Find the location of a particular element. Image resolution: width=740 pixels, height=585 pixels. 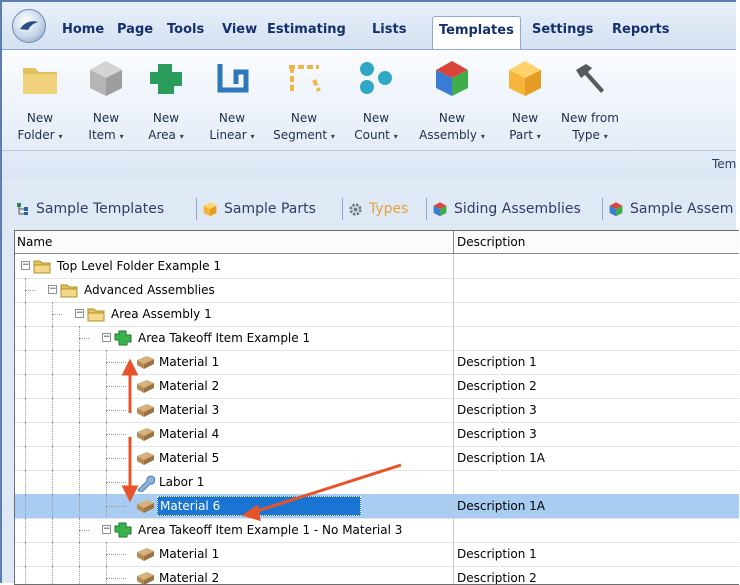

tree-row: Material 4 Description 3 is located at coordinates (377, 434).